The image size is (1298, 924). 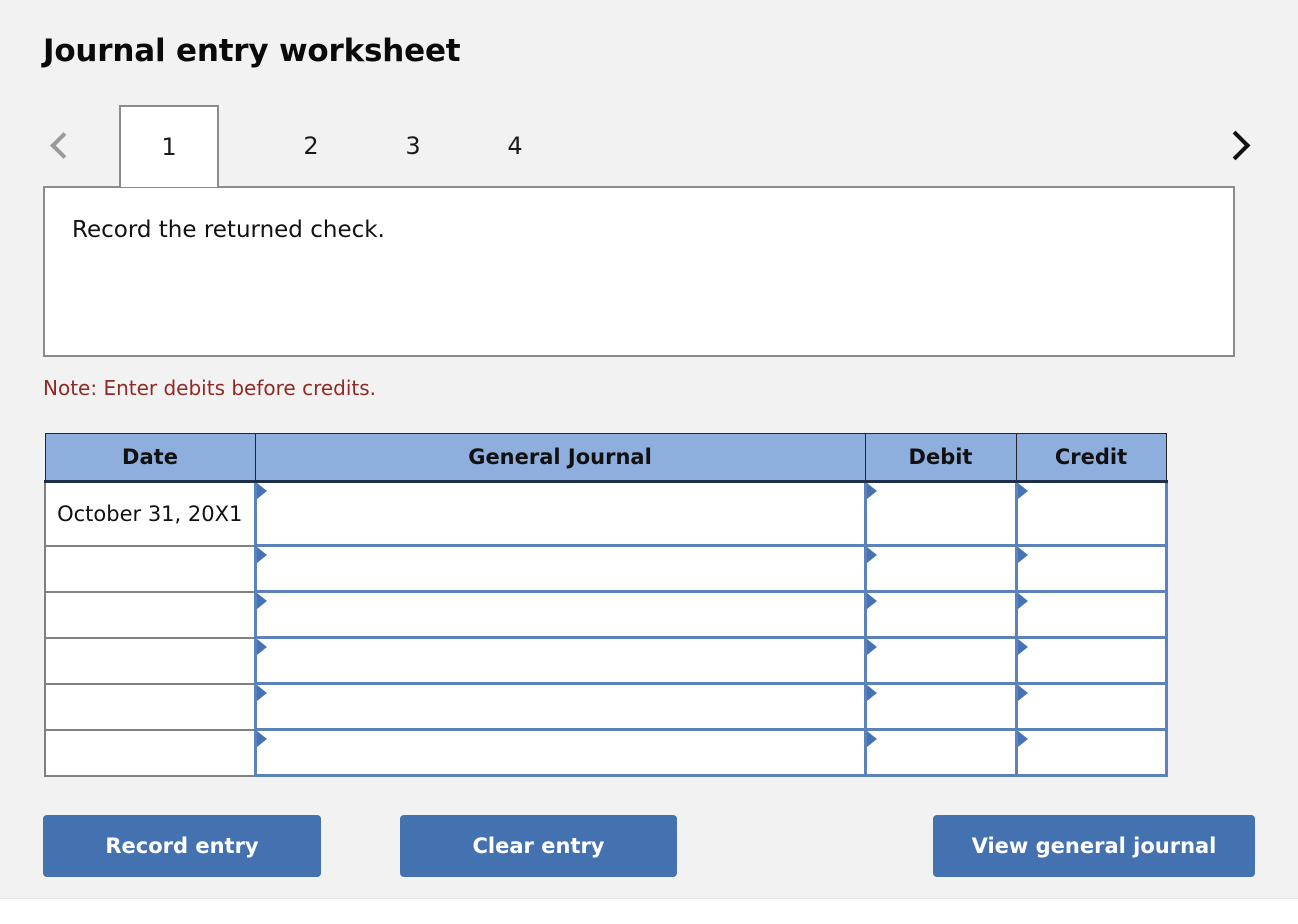 I want to click on debits-before-credits-note: Note: Enter debits before credits., so click(x=210, y=388).